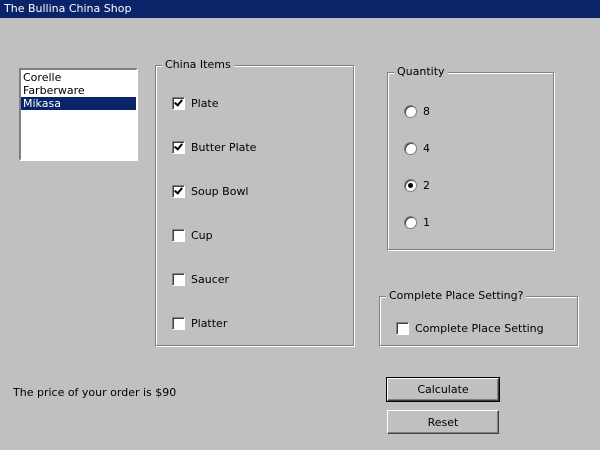 Image resolution: width=600 pixels, height=450 pixels. What do you see at coordinates (426, 185) in the screenshot?
I see `quantity-2-label: 2` at bounding box center [426, 185].